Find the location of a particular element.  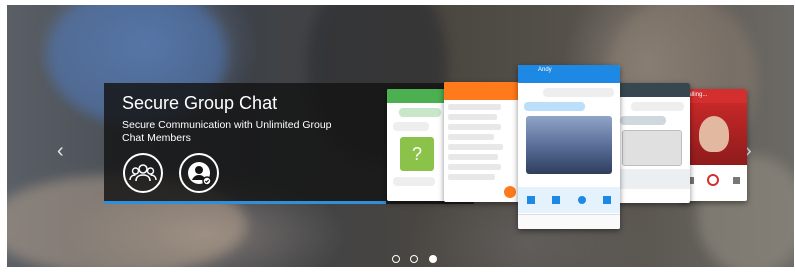

compose-fab-icon is located at coordinates (510, 192).